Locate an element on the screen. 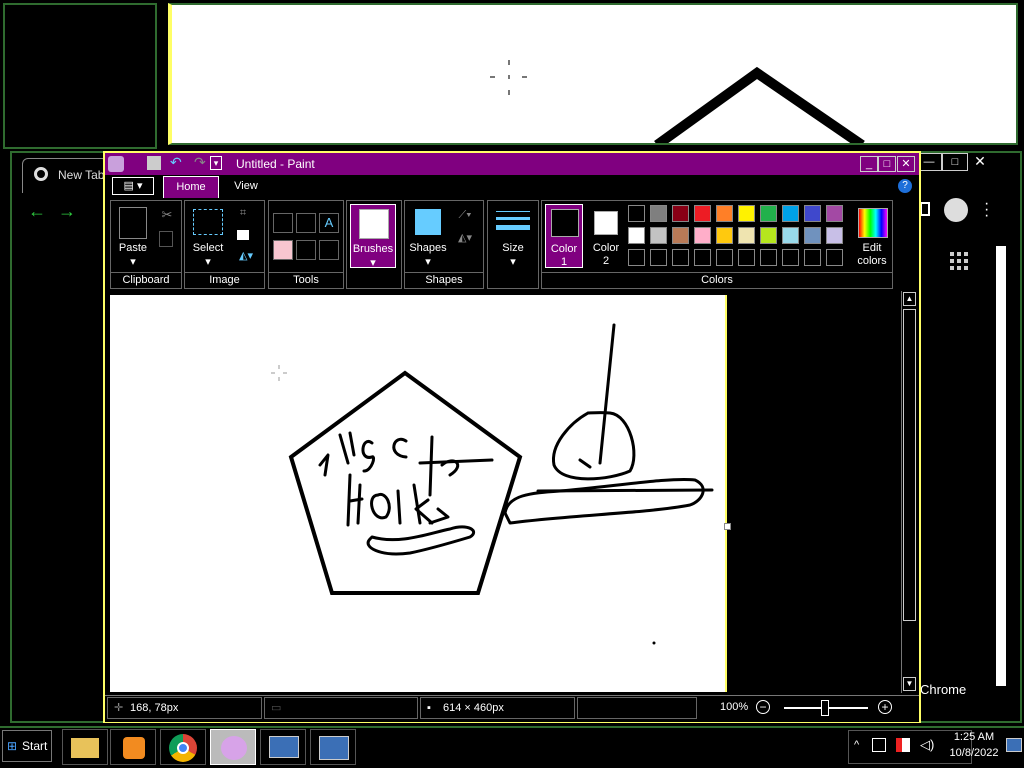 This screenshot has height=768, width=1024. size-label: Size is located at coordinates (513, 248).